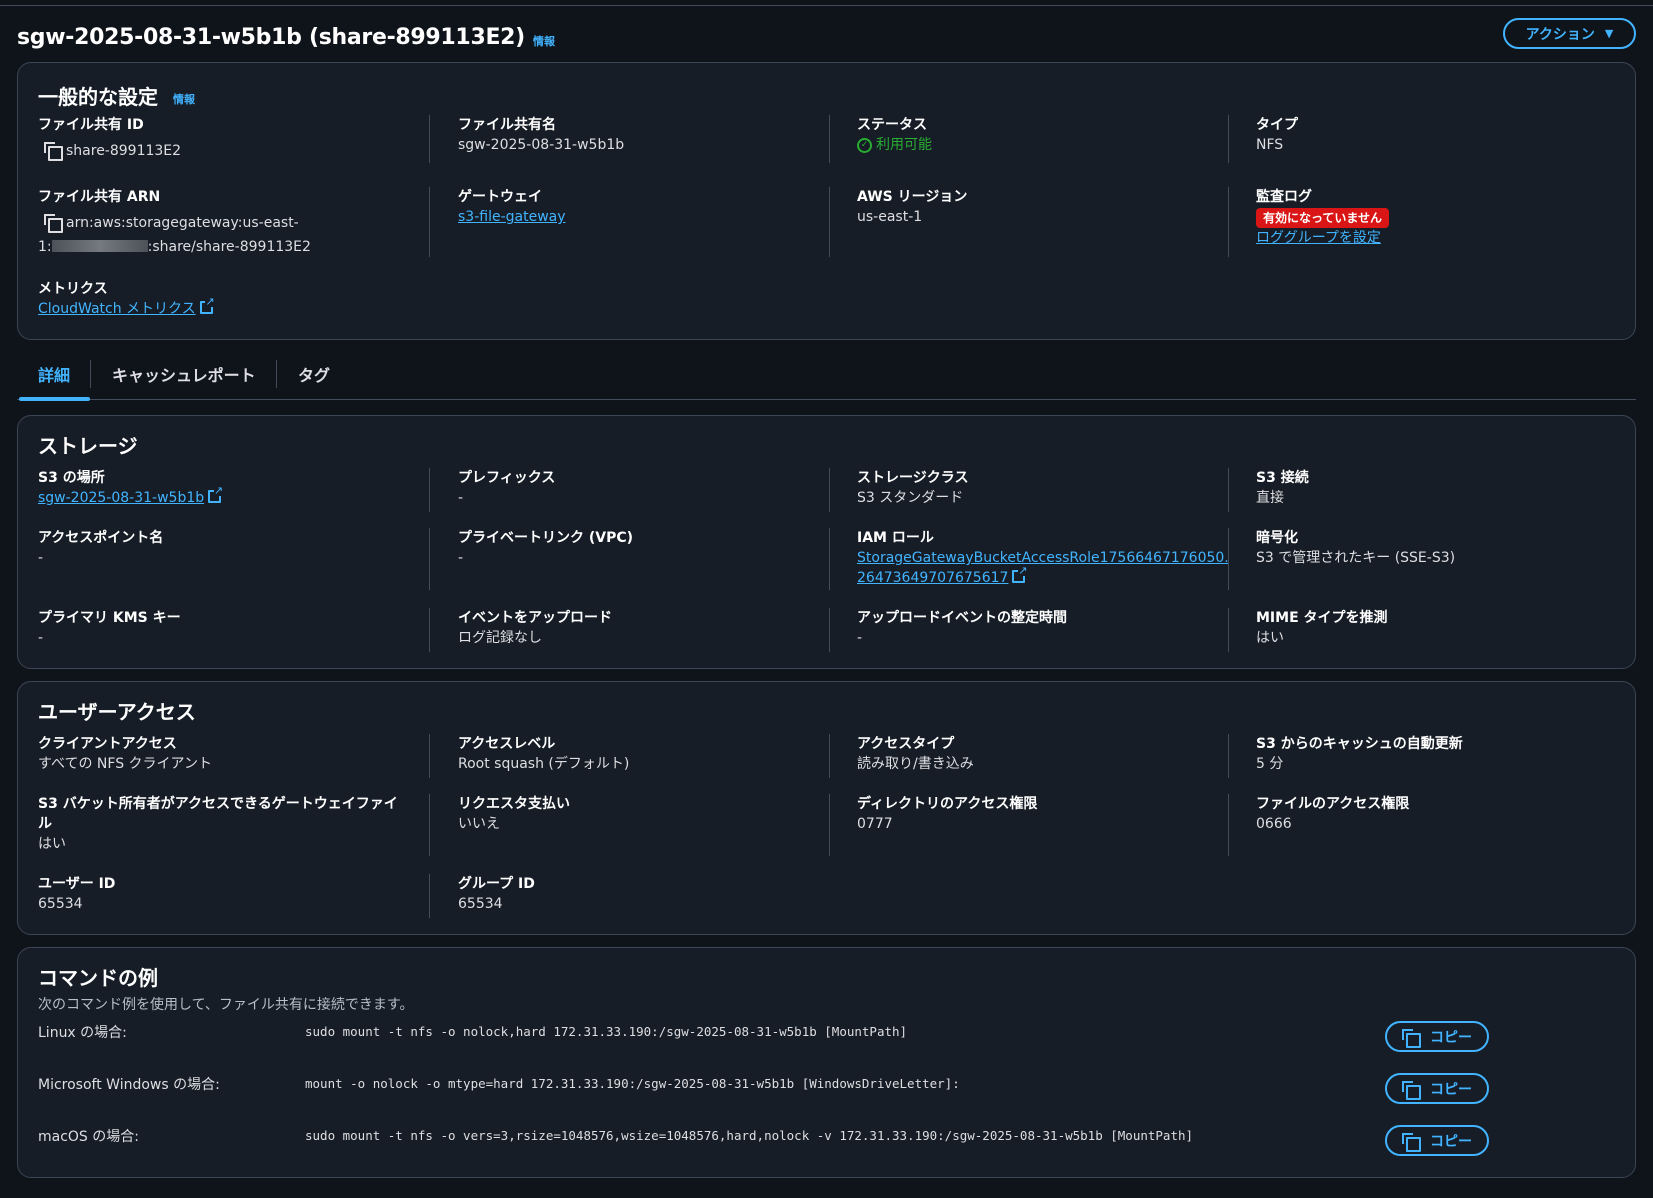  Describe the element at coordinates (276, 374) in the screenshot. I see `tab-divider` at that location.